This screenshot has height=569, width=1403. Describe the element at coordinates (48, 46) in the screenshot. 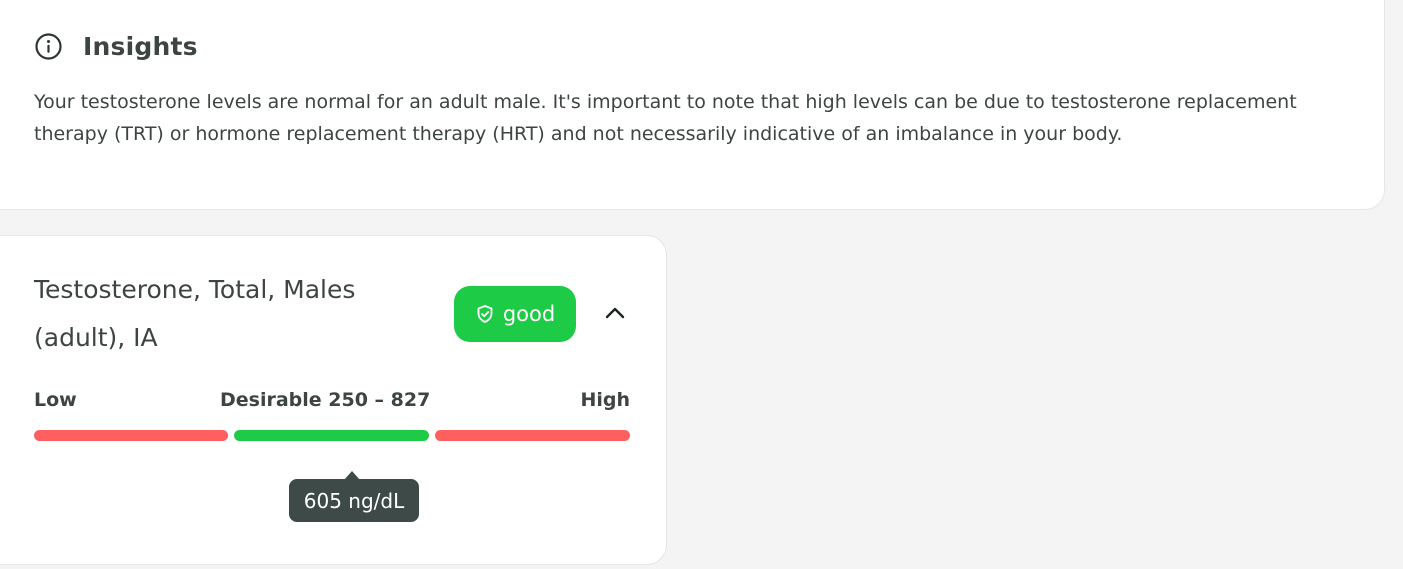

I see `info-icon` at that location.